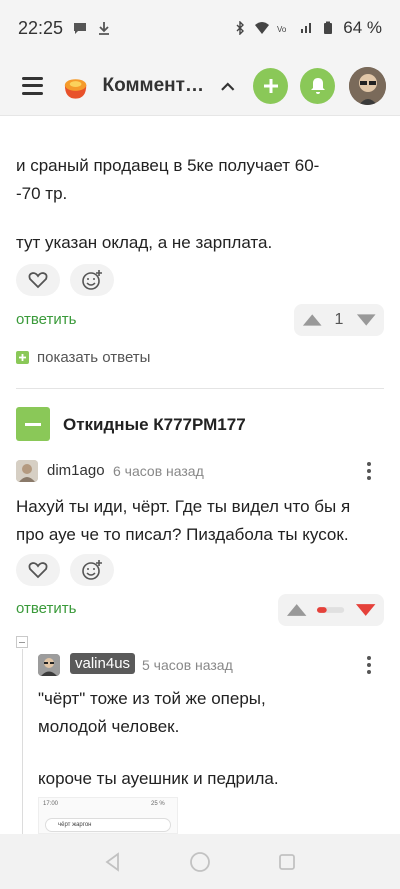 This screenshot has width=400, height=889. What do you see at coordinates (158, 778) in the screenshot?
I see `comment-text: короче ты ауешник и педрила.` at bounding box center [158, 778].